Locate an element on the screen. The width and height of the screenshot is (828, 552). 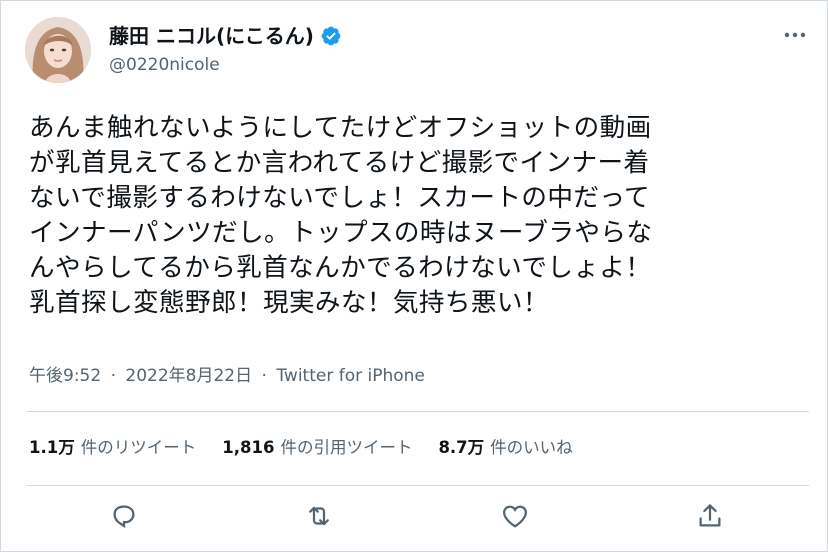
retweet-icon is located at coordinates (319, 516).